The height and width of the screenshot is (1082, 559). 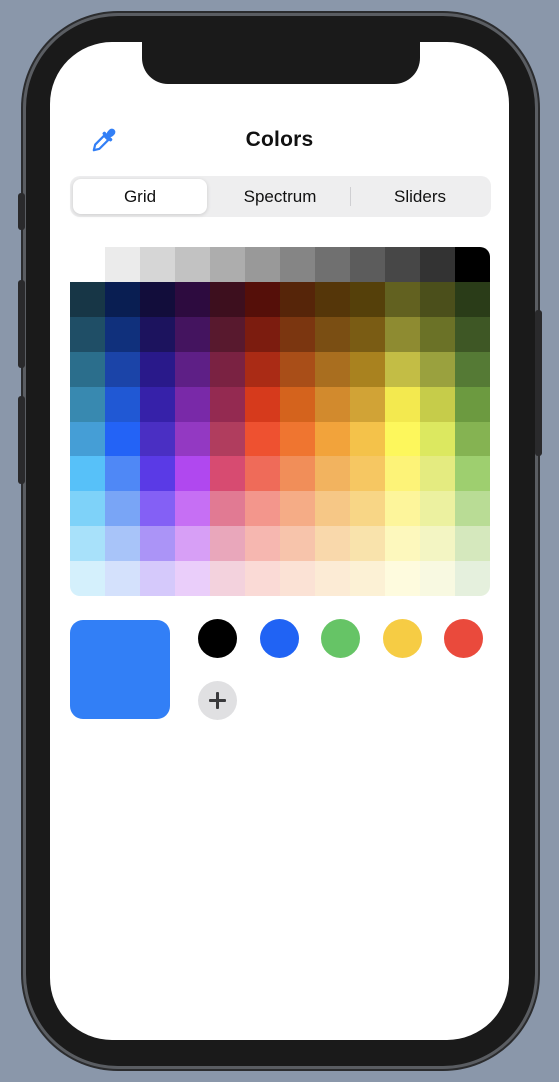 I want to click on tab-spectrum: Spectrum, so click(x=280, y=196).